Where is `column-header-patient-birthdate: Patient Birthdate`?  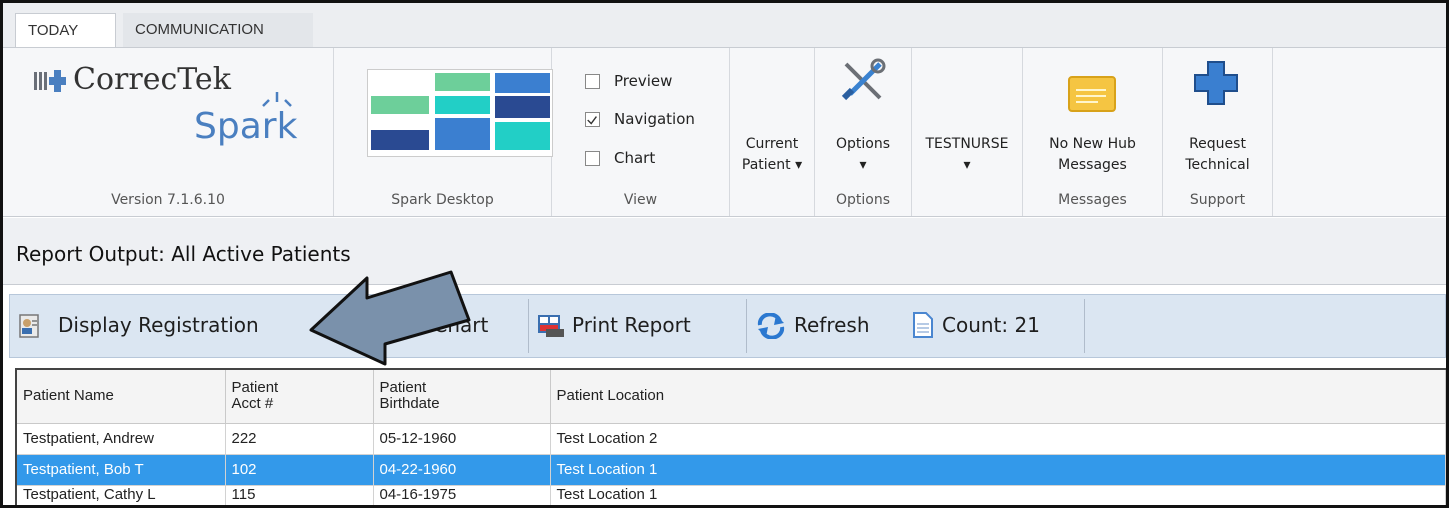
column-header-patient-birthdate: Patient Birthdate is located at coordinates (462, 397).